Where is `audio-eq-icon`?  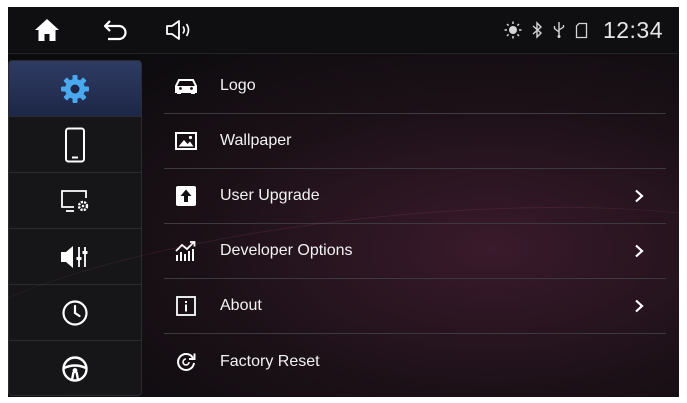
audio-eq-icon is located at coordinates (75, 257).